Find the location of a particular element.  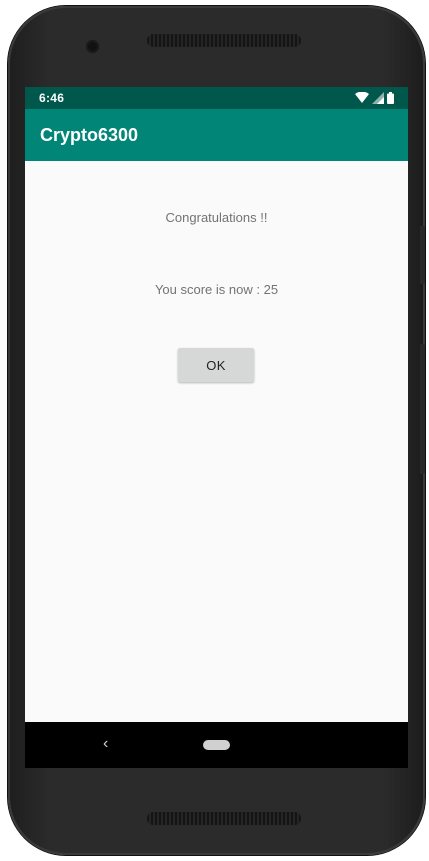

status-time: 6:46 is located at coordinates (52, 98).